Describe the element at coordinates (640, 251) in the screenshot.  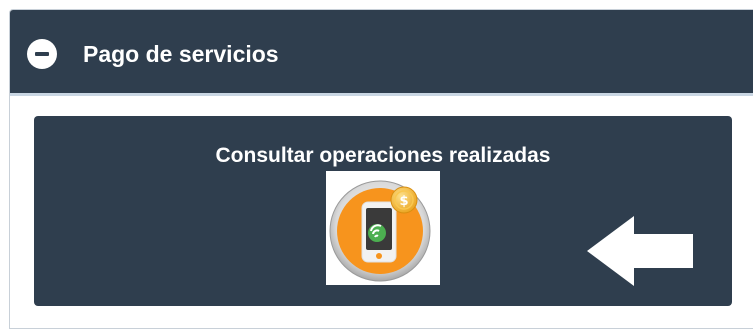
I see `arrow-left-icon` at that location.